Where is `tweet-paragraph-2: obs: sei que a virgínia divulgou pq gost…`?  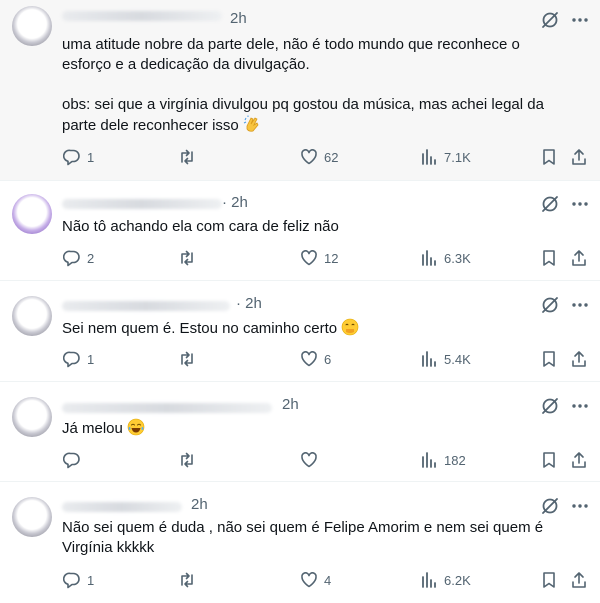
tweet-paragraph-2: obs: sei que a virgínia divulgou pq gost… is located at coordinates (316, 115).